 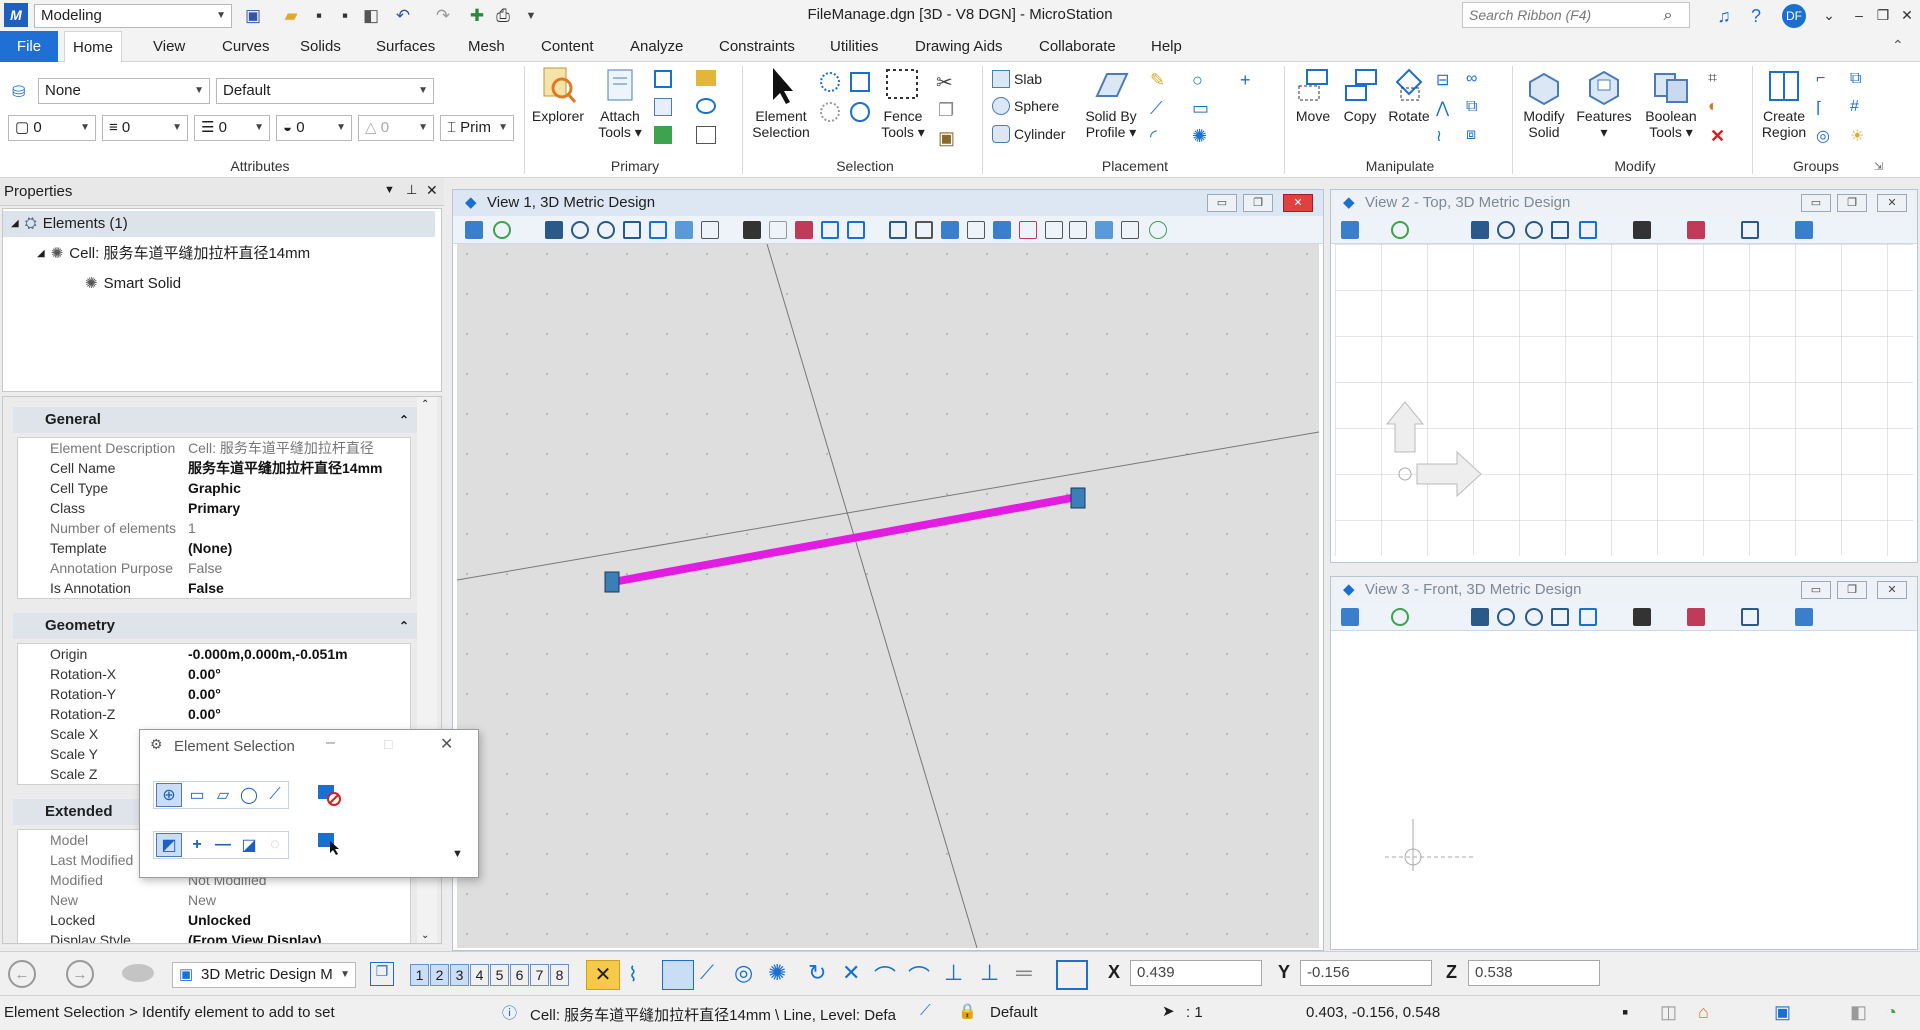 I want to click on property-row: Origin -0.000m,0.000m,-0.051m, so click(x=214, y=654).